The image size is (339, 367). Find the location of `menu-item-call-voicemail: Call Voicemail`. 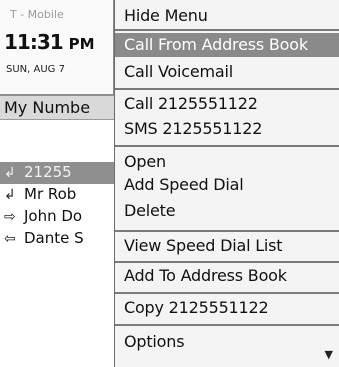

menu-item-call-voicemail: Call Voicemail is located at coordinates (227, 72).